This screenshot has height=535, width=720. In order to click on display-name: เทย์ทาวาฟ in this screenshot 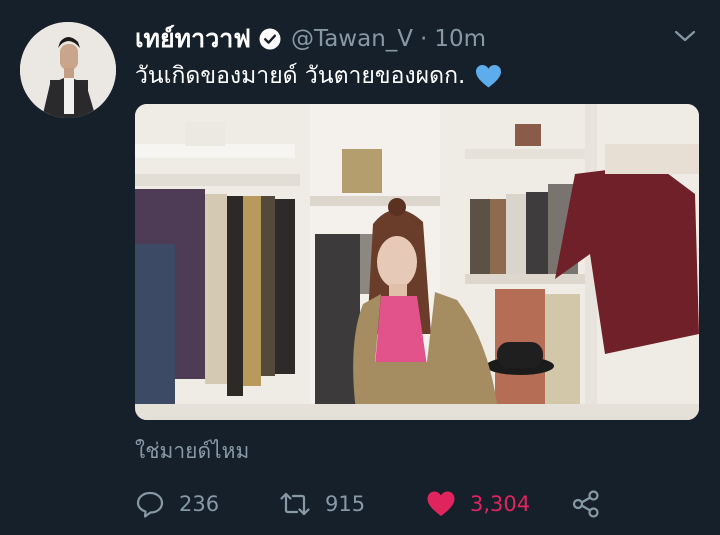, I will do `click(193, 39)`.